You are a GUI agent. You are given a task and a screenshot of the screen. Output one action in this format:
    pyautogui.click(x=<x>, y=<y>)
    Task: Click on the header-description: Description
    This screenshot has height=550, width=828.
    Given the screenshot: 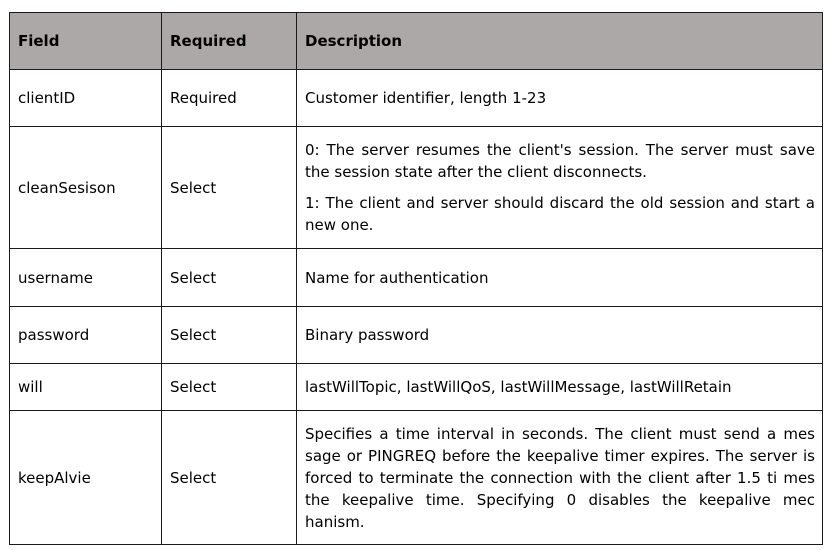 What is the action you would take?
    pyautogui.click(x=559, y=41)
    